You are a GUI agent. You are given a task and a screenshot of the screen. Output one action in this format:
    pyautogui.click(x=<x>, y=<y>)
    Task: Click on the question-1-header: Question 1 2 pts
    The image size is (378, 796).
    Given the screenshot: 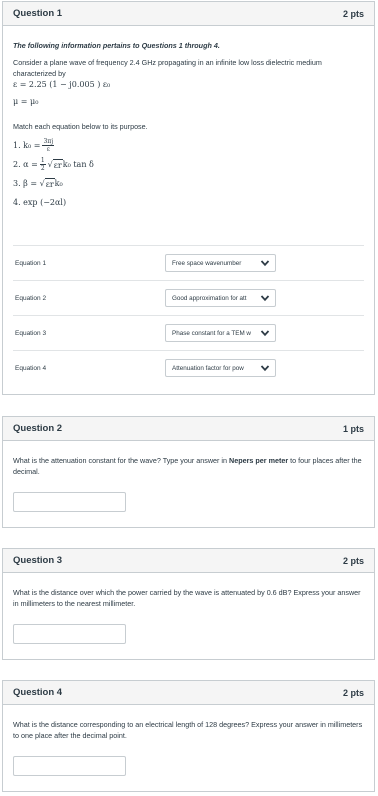 What is the action you would take?
    pyautogui.click(x=188, y=14)
    